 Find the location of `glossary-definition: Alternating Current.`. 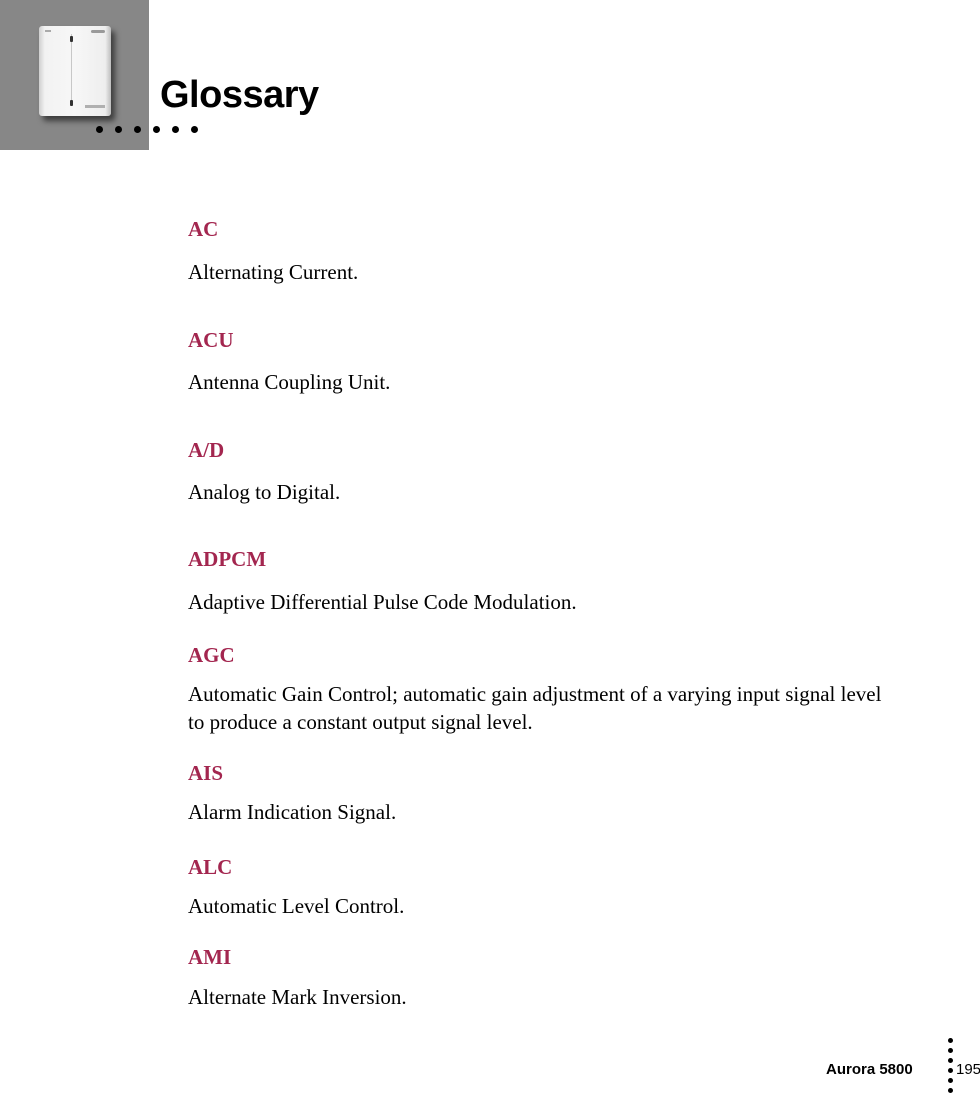

glossary-definition: Alternating Current. is located at coordinates (273, 272).